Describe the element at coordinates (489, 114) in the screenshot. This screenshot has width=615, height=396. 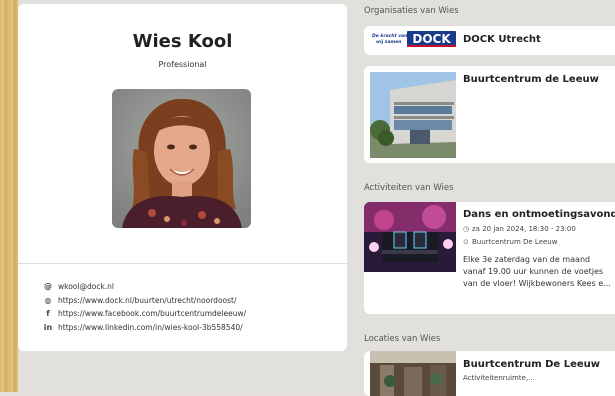
I see `organisation-card-leeuw: Buurtcentrum de Leeuw` at that location.